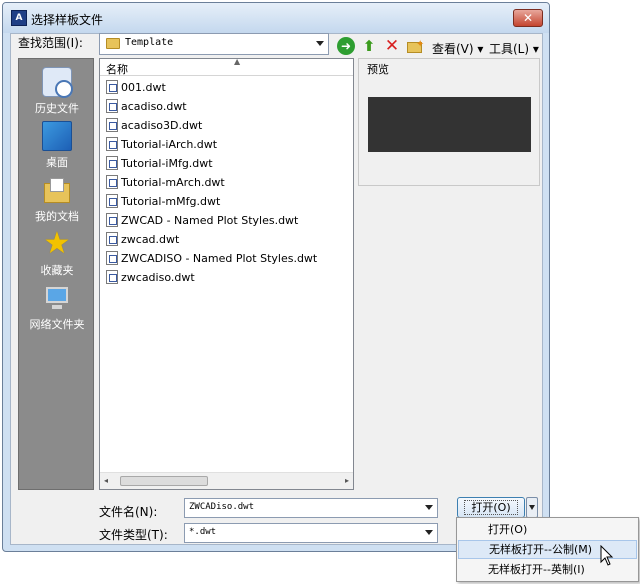  Describe the element at coordinates (347, 480) in the screenshot. I see `scroll-right-icon: ▸` at that location.